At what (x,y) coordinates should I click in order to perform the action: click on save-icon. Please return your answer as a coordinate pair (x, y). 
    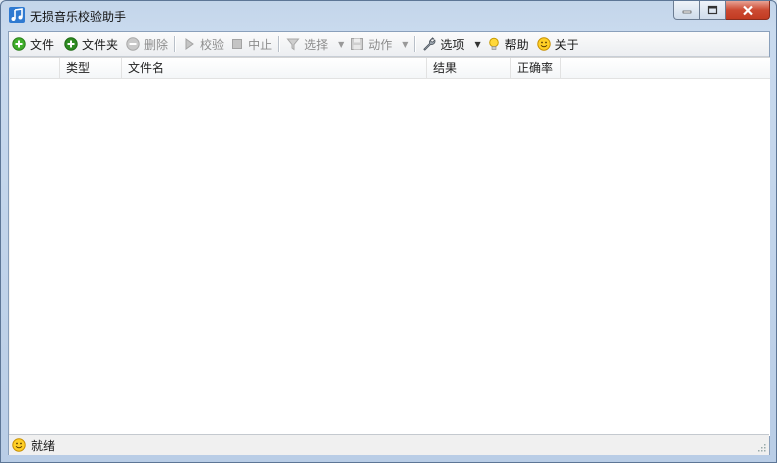
    Looking at the image, I should click on (357, 44).